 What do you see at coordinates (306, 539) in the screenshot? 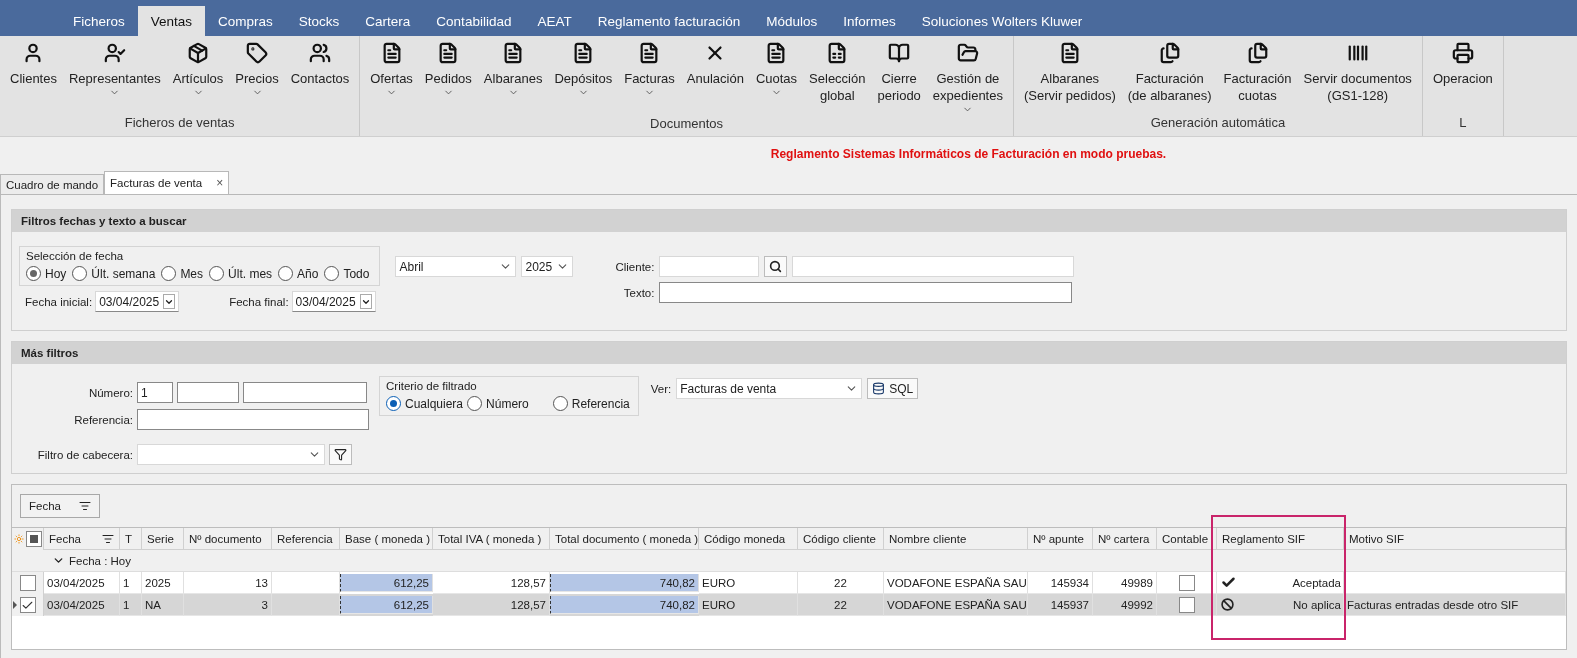
I see `column-header: Referencia` at bounding box center [306, 539].